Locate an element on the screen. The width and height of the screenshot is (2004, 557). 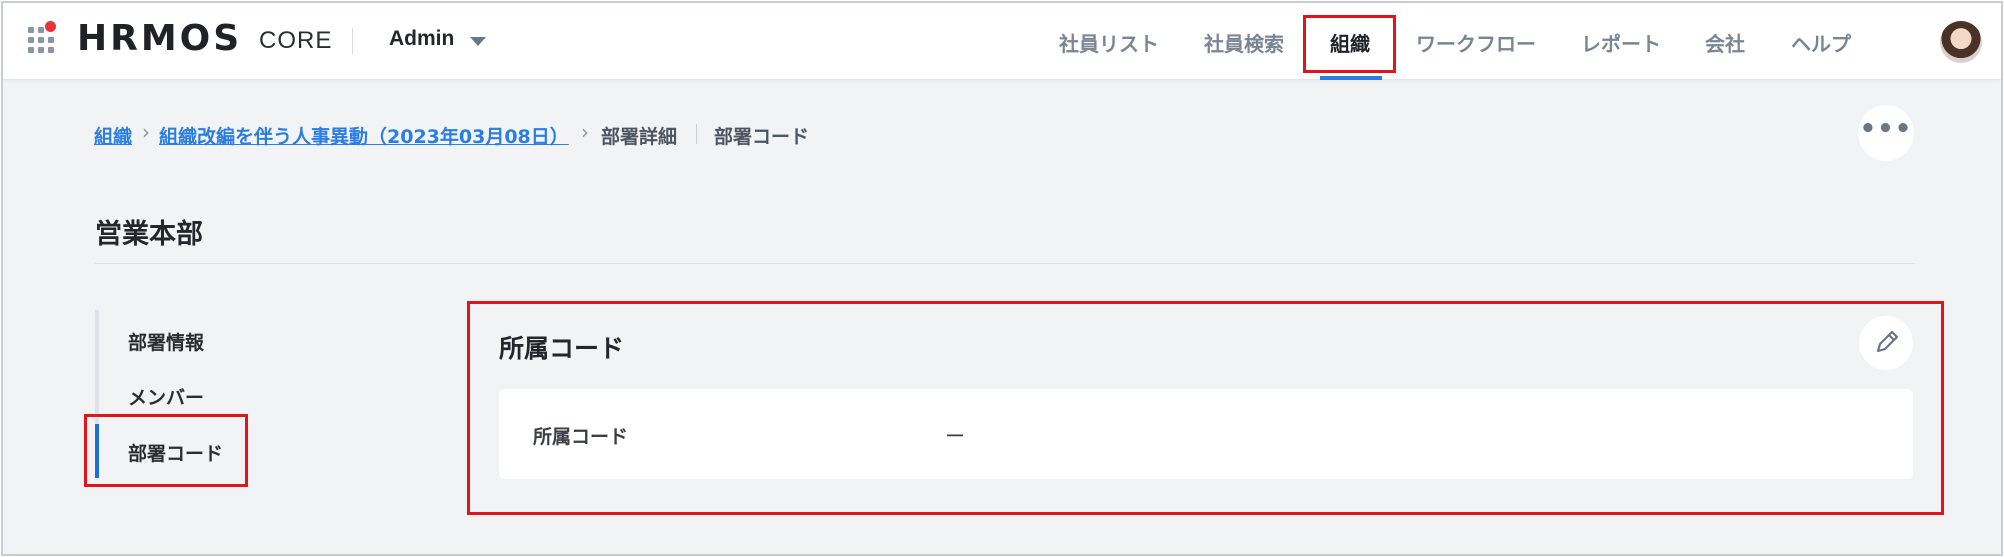
breadcrumb-dept-detail: 部署詳細 is located at coordinates (639, 137).